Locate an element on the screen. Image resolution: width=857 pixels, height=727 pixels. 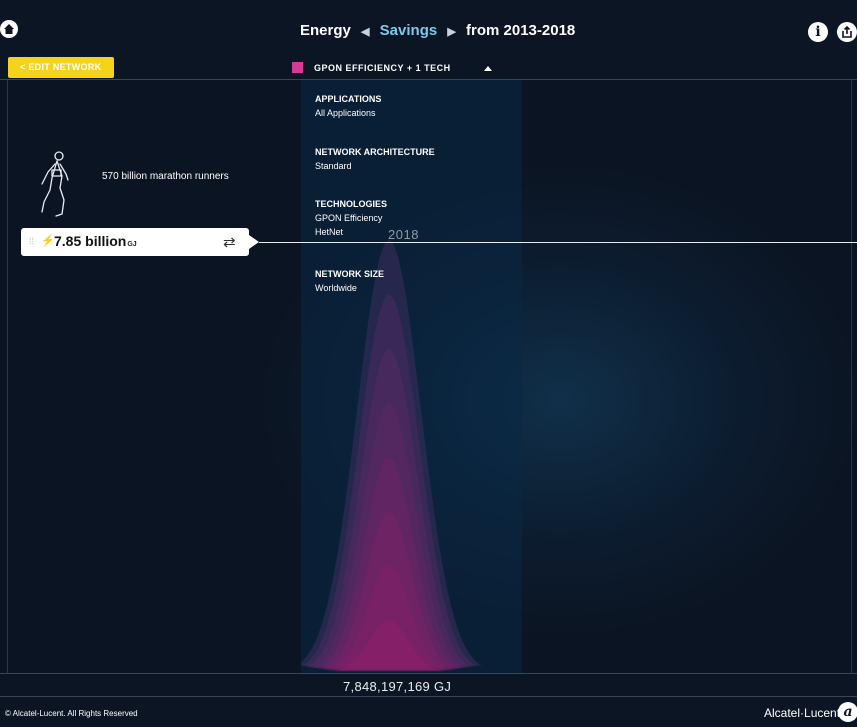
share-button is located at coordinates (847, 32).